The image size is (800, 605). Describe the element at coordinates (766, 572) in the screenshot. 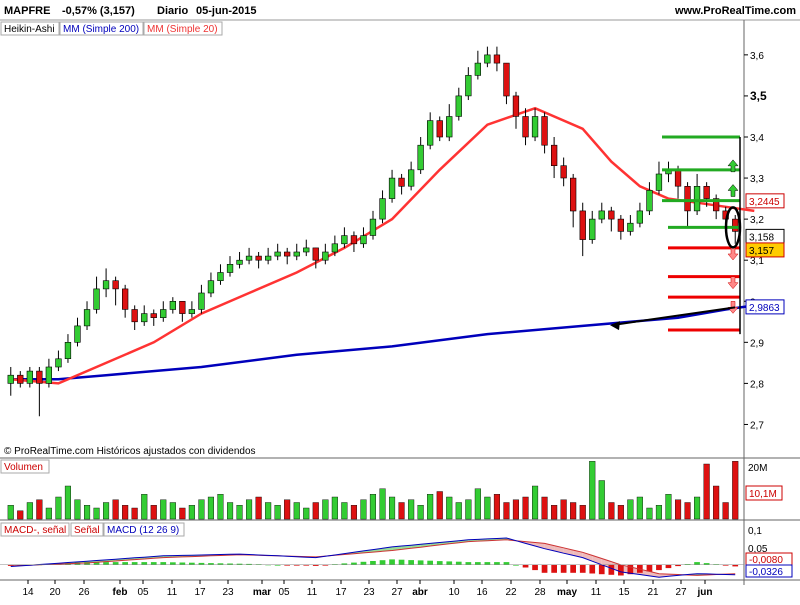

I see `macd-label-1: -0,0326` at that location.